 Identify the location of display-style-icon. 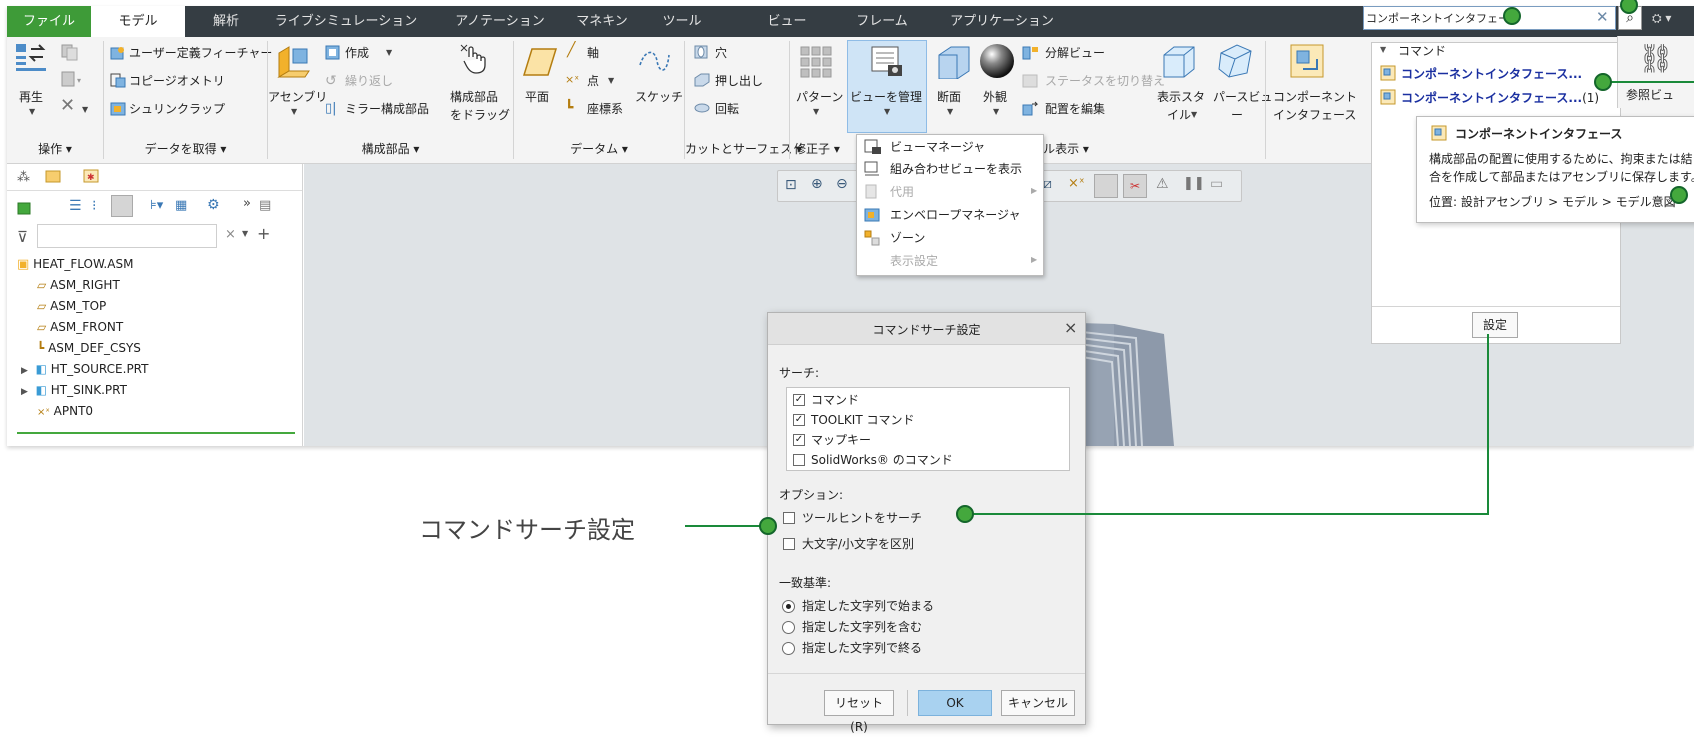
(1178, 61).